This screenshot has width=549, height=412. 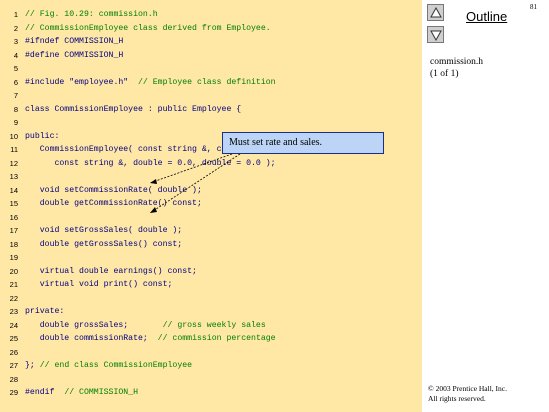 I want to click on callout-box: Must set rate and sales., so click(x=303, y=143).